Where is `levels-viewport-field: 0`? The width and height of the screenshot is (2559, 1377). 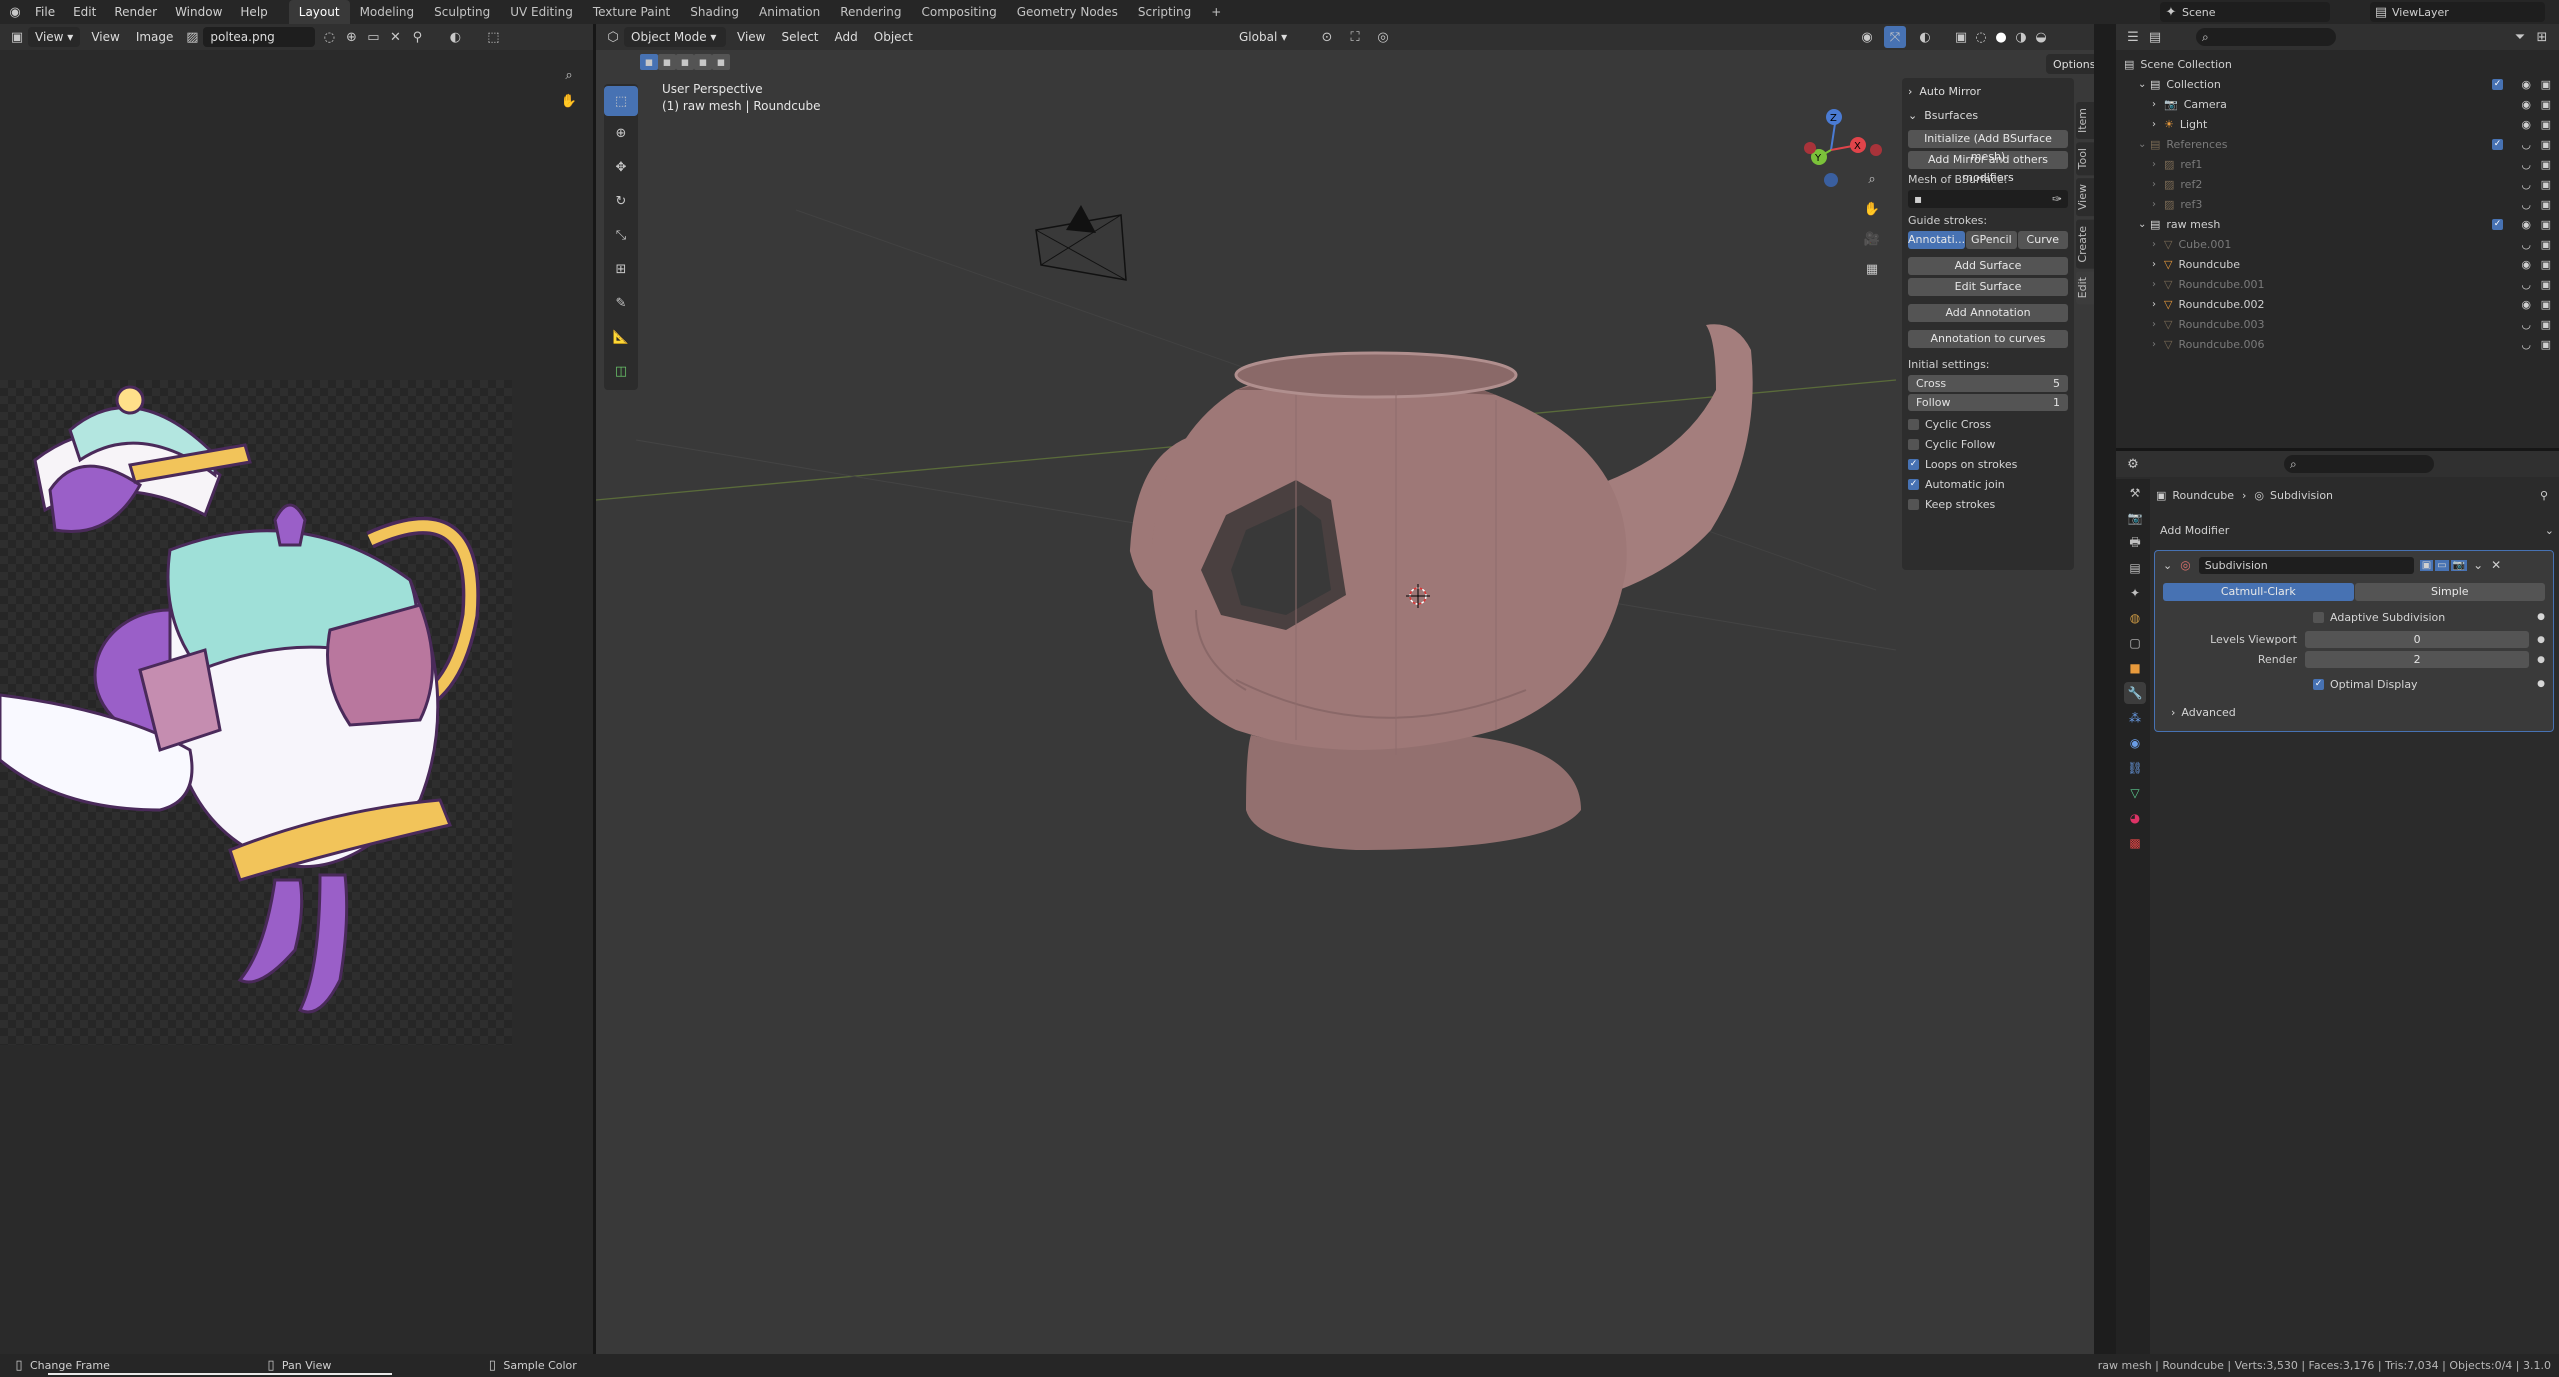
levels-viewport-field: 0 is located at coordinates (2417, 639).